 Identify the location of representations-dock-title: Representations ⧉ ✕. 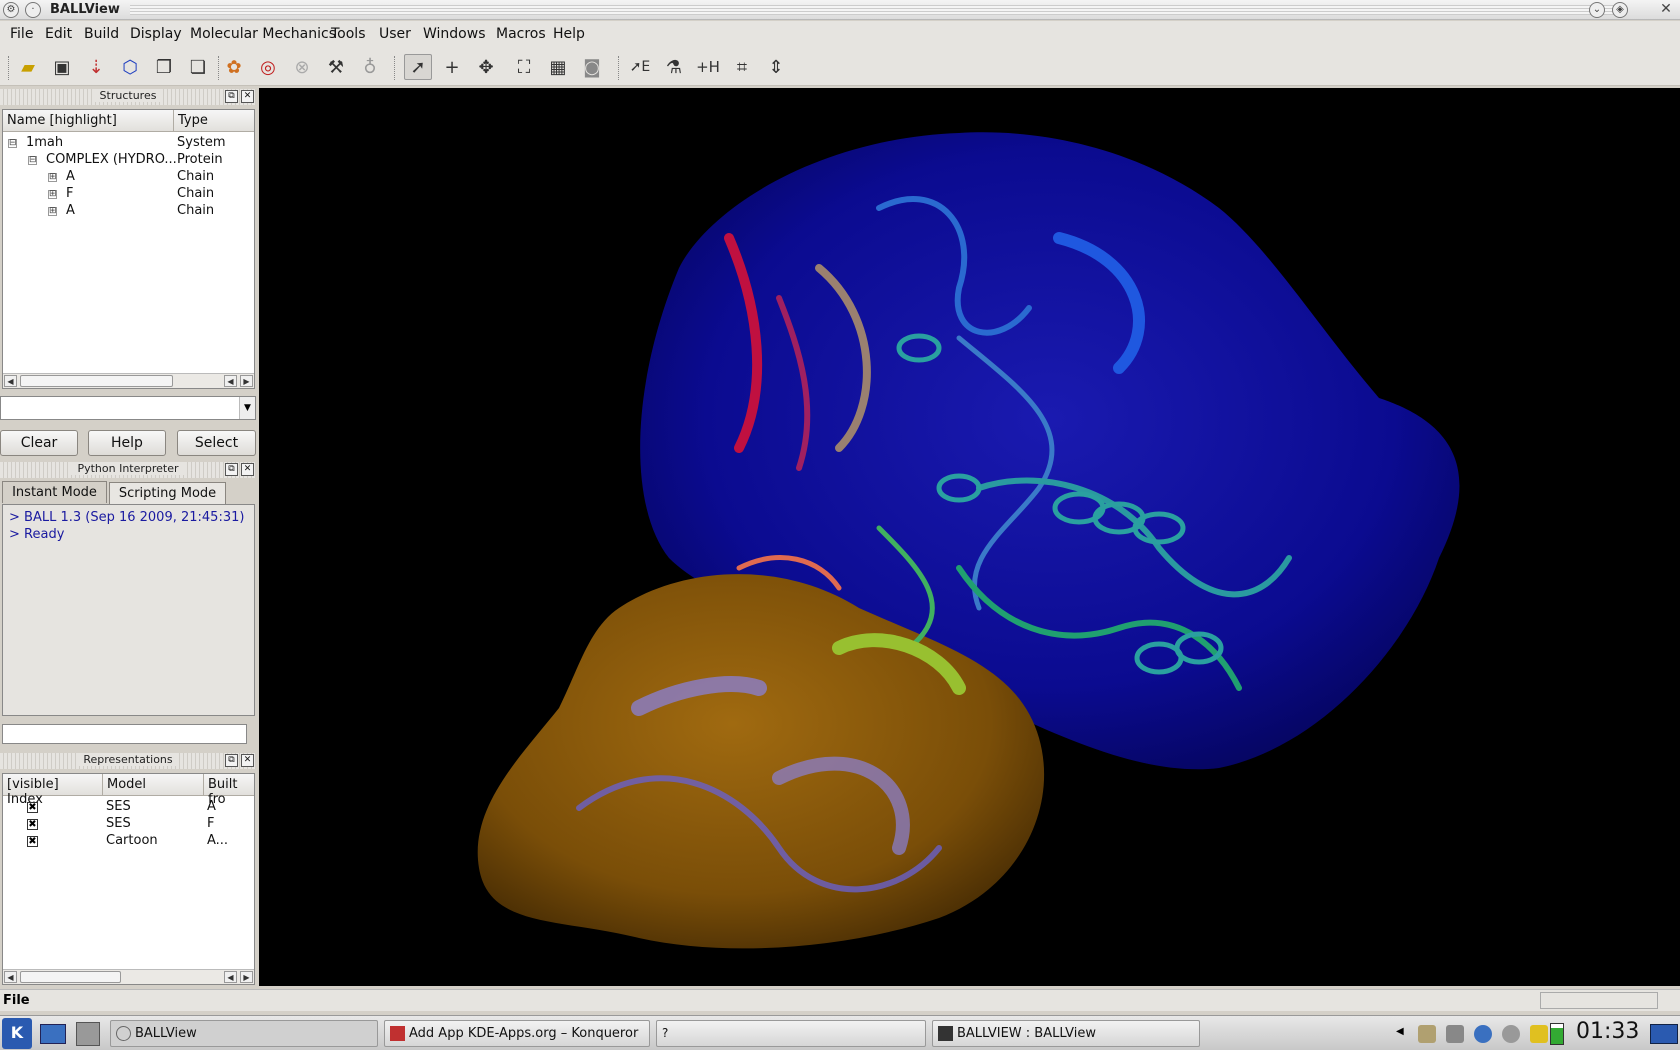
(128, 761).